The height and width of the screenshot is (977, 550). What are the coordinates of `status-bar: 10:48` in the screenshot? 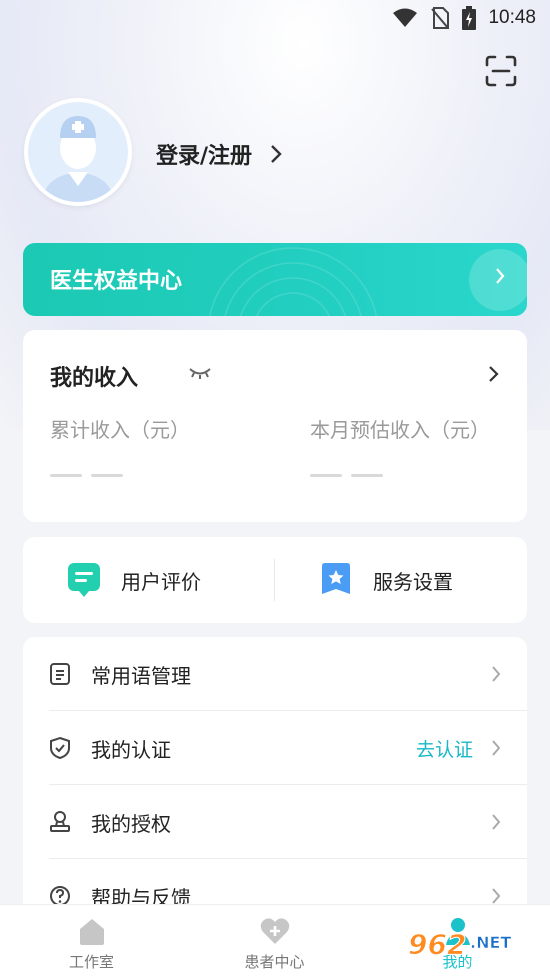 It's located at (275, 18).